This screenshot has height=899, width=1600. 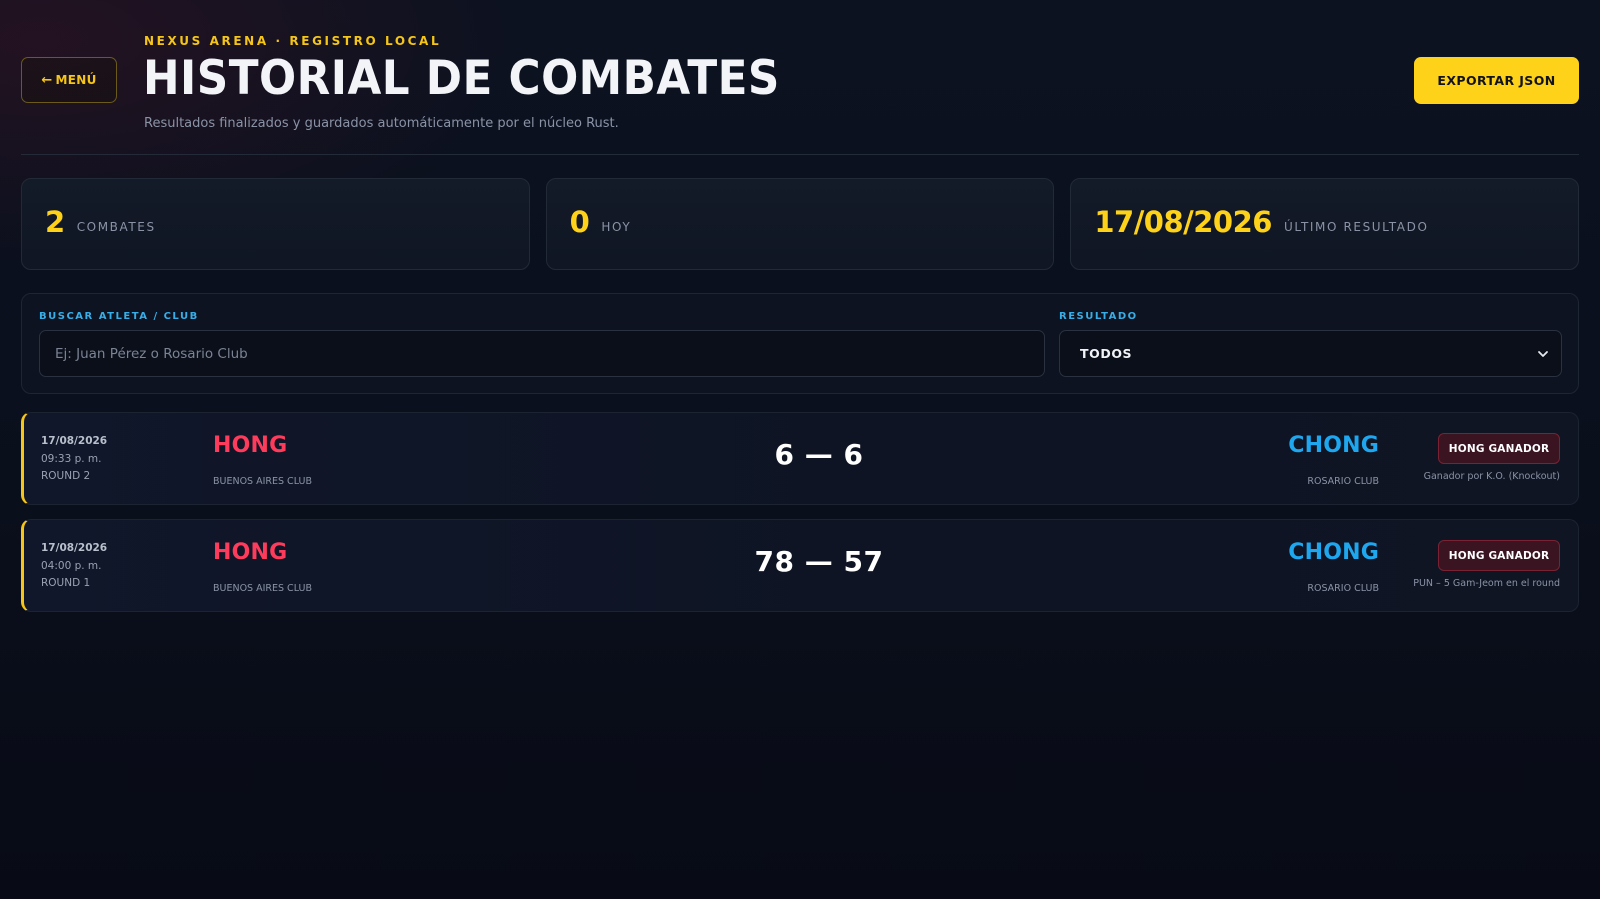 I want to click on arrow-left-icon: ←, so click(x=47, y=80).